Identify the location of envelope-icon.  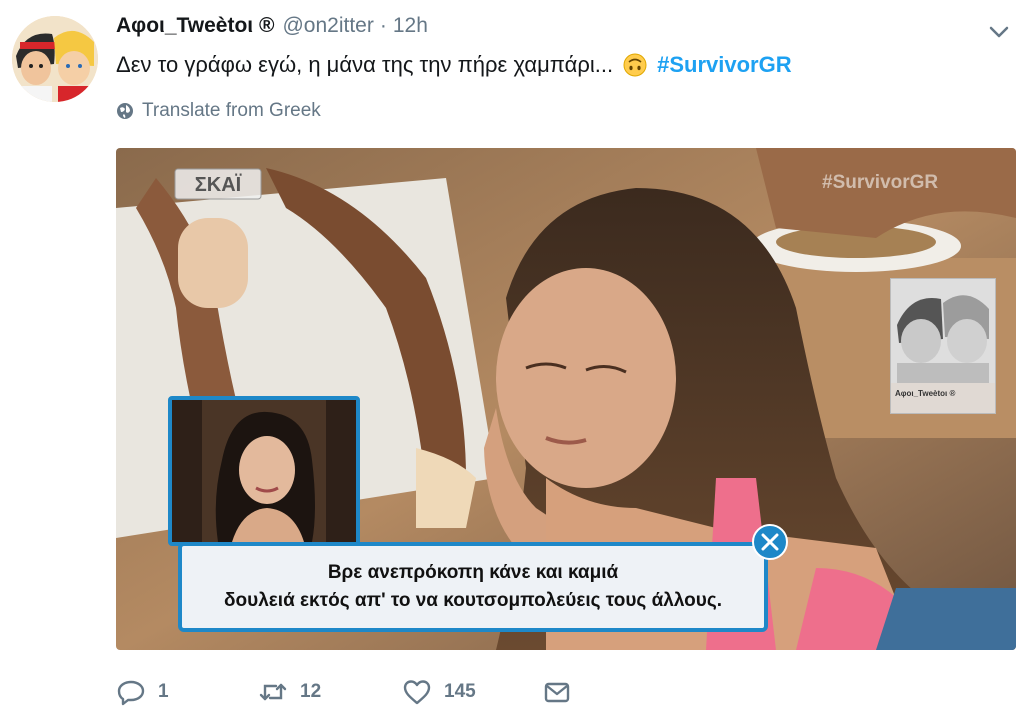
(557, 692).